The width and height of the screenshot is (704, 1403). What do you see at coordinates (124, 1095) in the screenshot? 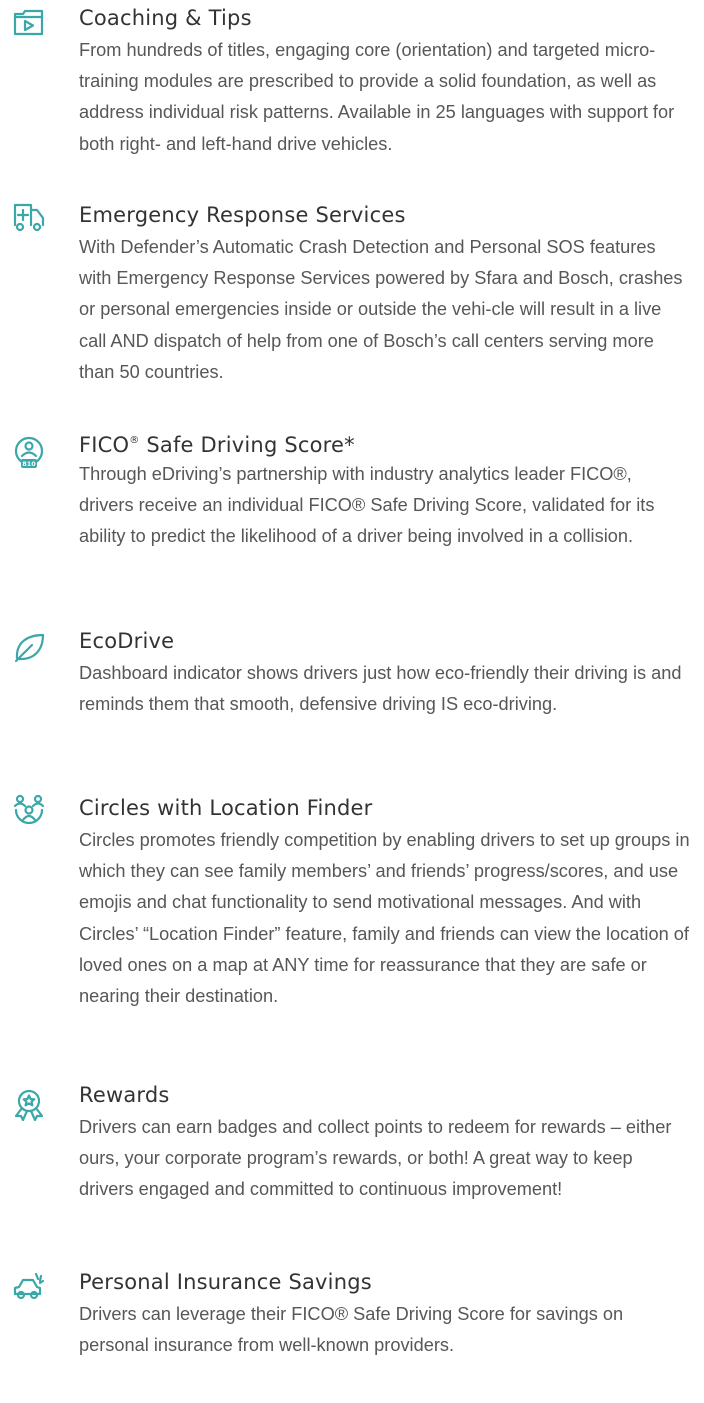
I see `feature-title: Rewards` at bounding box center [124, 1095].